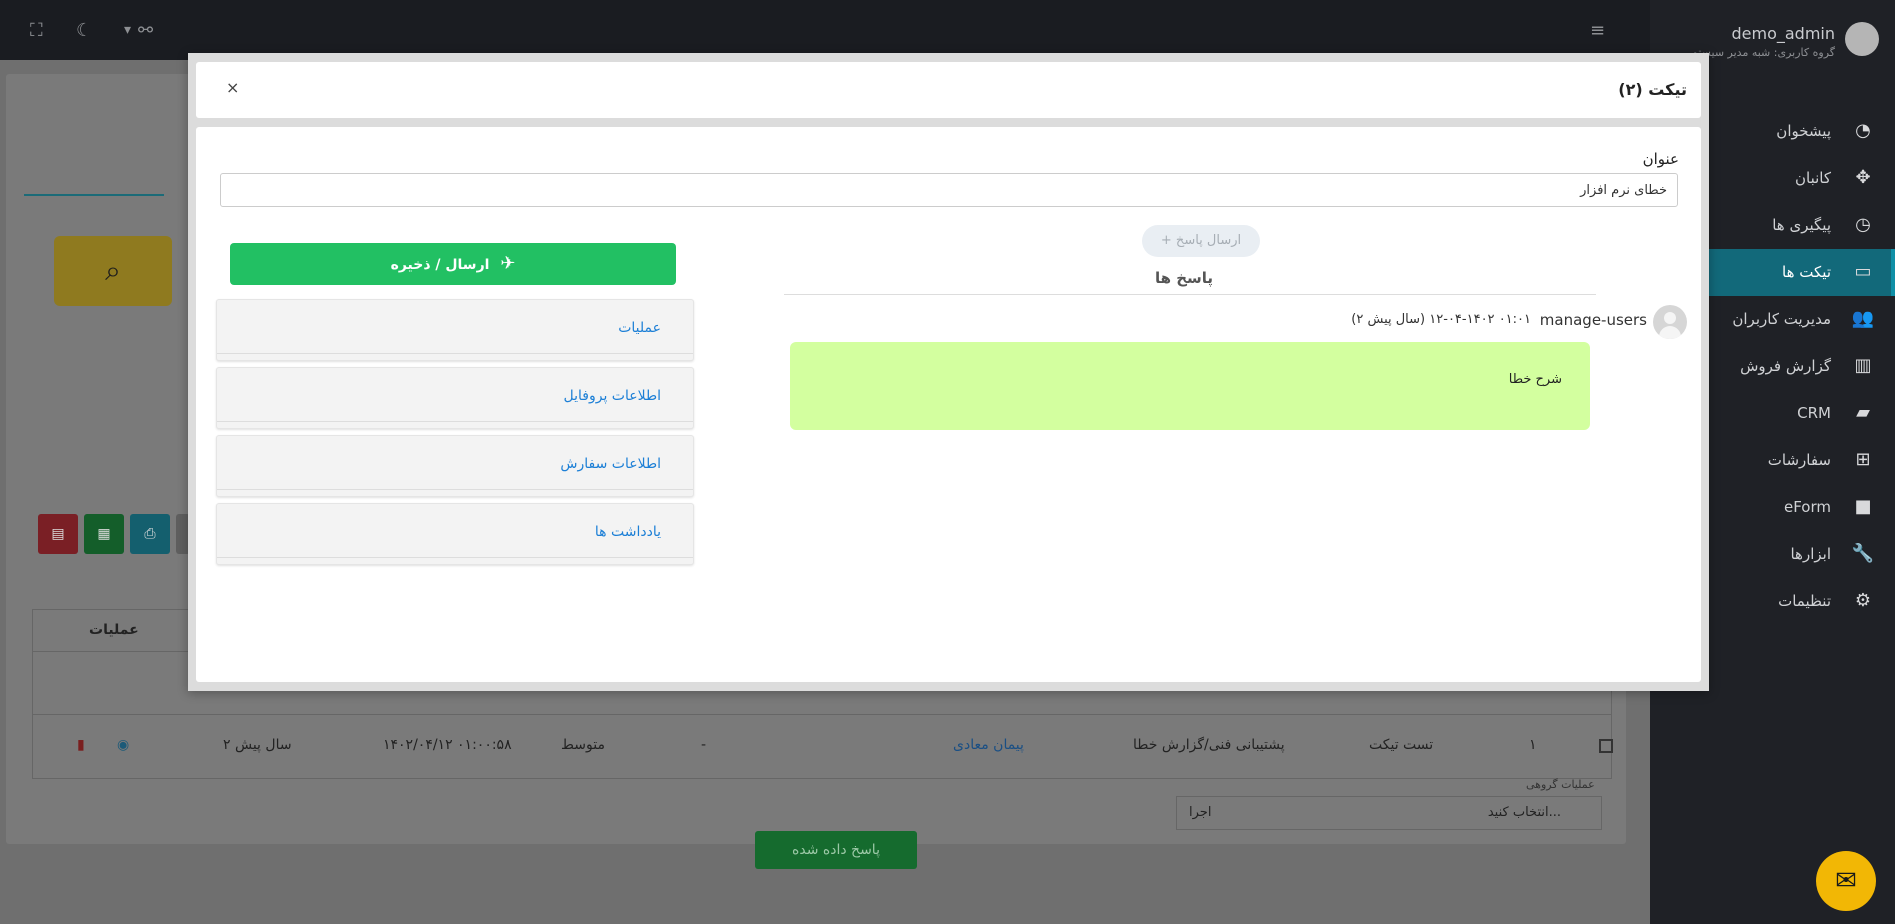  Describe the element at coordinates (1807, 507) in the screenshot. I see `sidebar-item-label: eForm` at that location.